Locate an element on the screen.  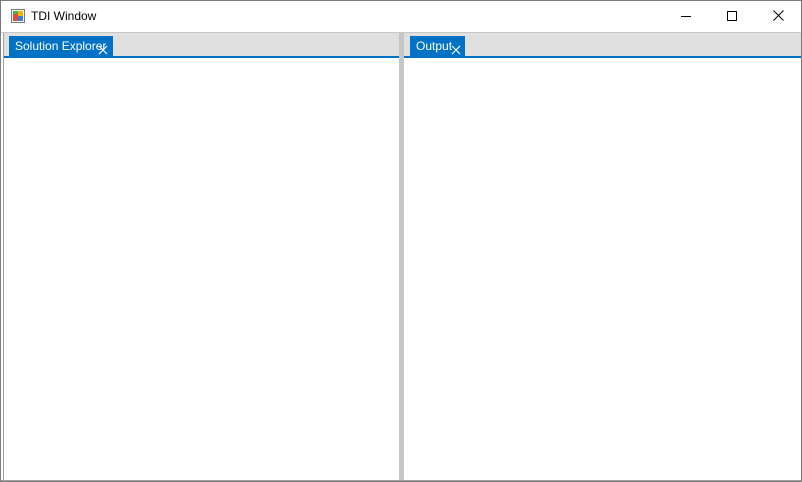
maximize-icon is located at coordinates (732, 17).